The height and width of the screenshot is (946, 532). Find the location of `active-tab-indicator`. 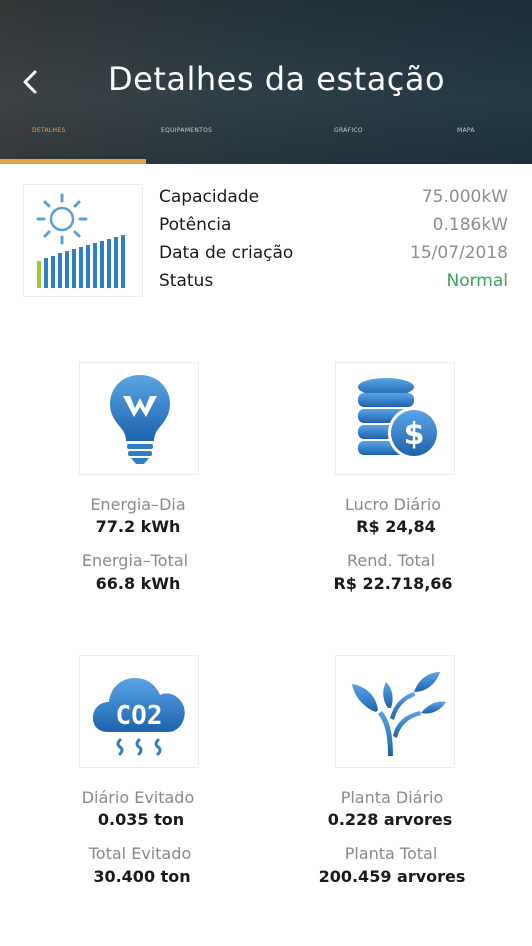

active-tab-indicator is located at coordinates (73, 161).